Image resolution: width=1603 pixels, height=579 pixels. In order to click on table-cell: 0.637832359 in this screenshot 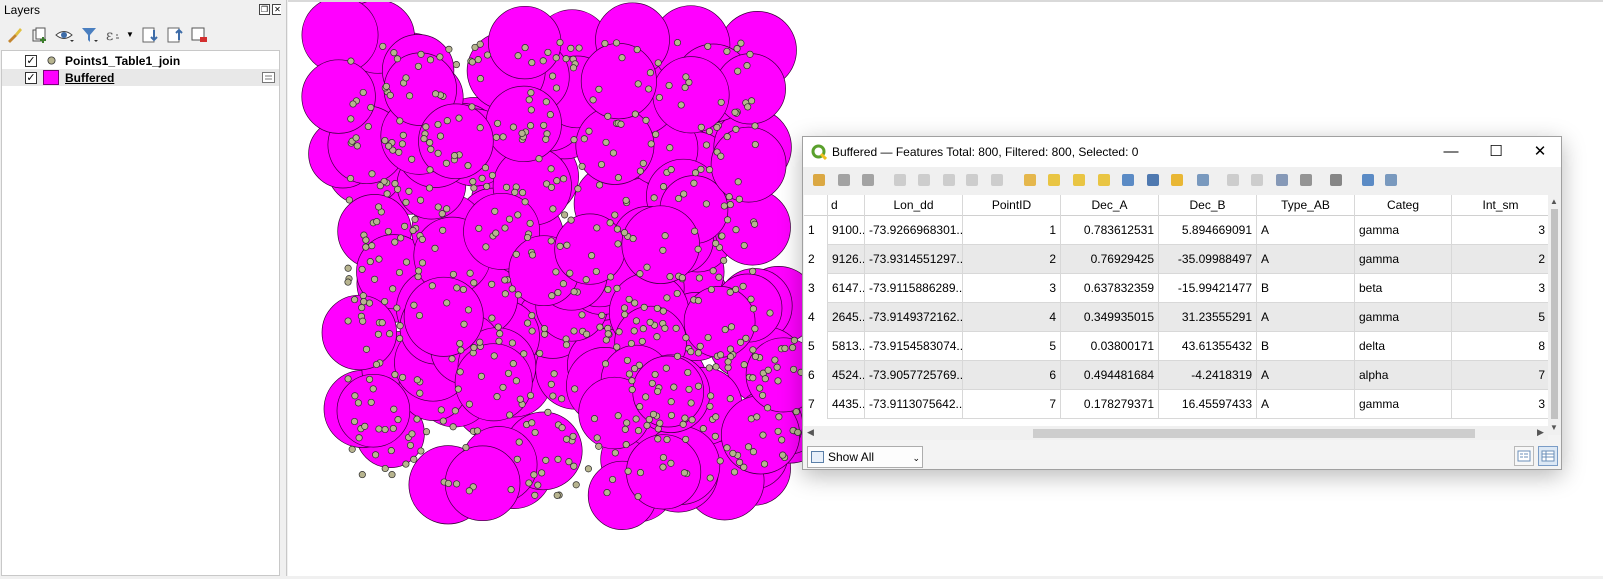, I will do `click(1110, 288)`.